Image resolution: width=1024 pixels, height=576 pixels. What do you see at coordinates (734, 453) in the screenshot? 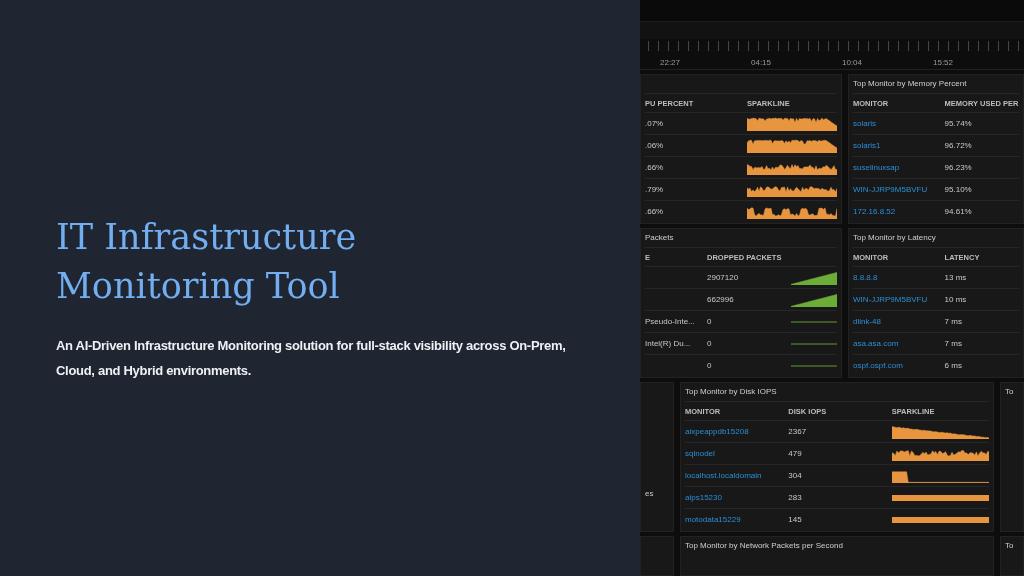
I see `monitor-link: sqlnodel` at bounding box center [734, 453].